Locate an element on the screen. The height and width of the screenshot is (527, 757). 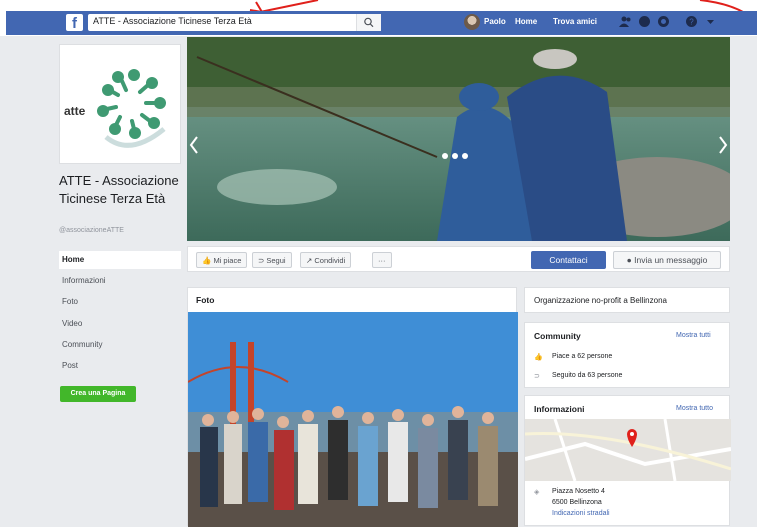
follow-icon: ⊃ is located at coordinates (537, 376).